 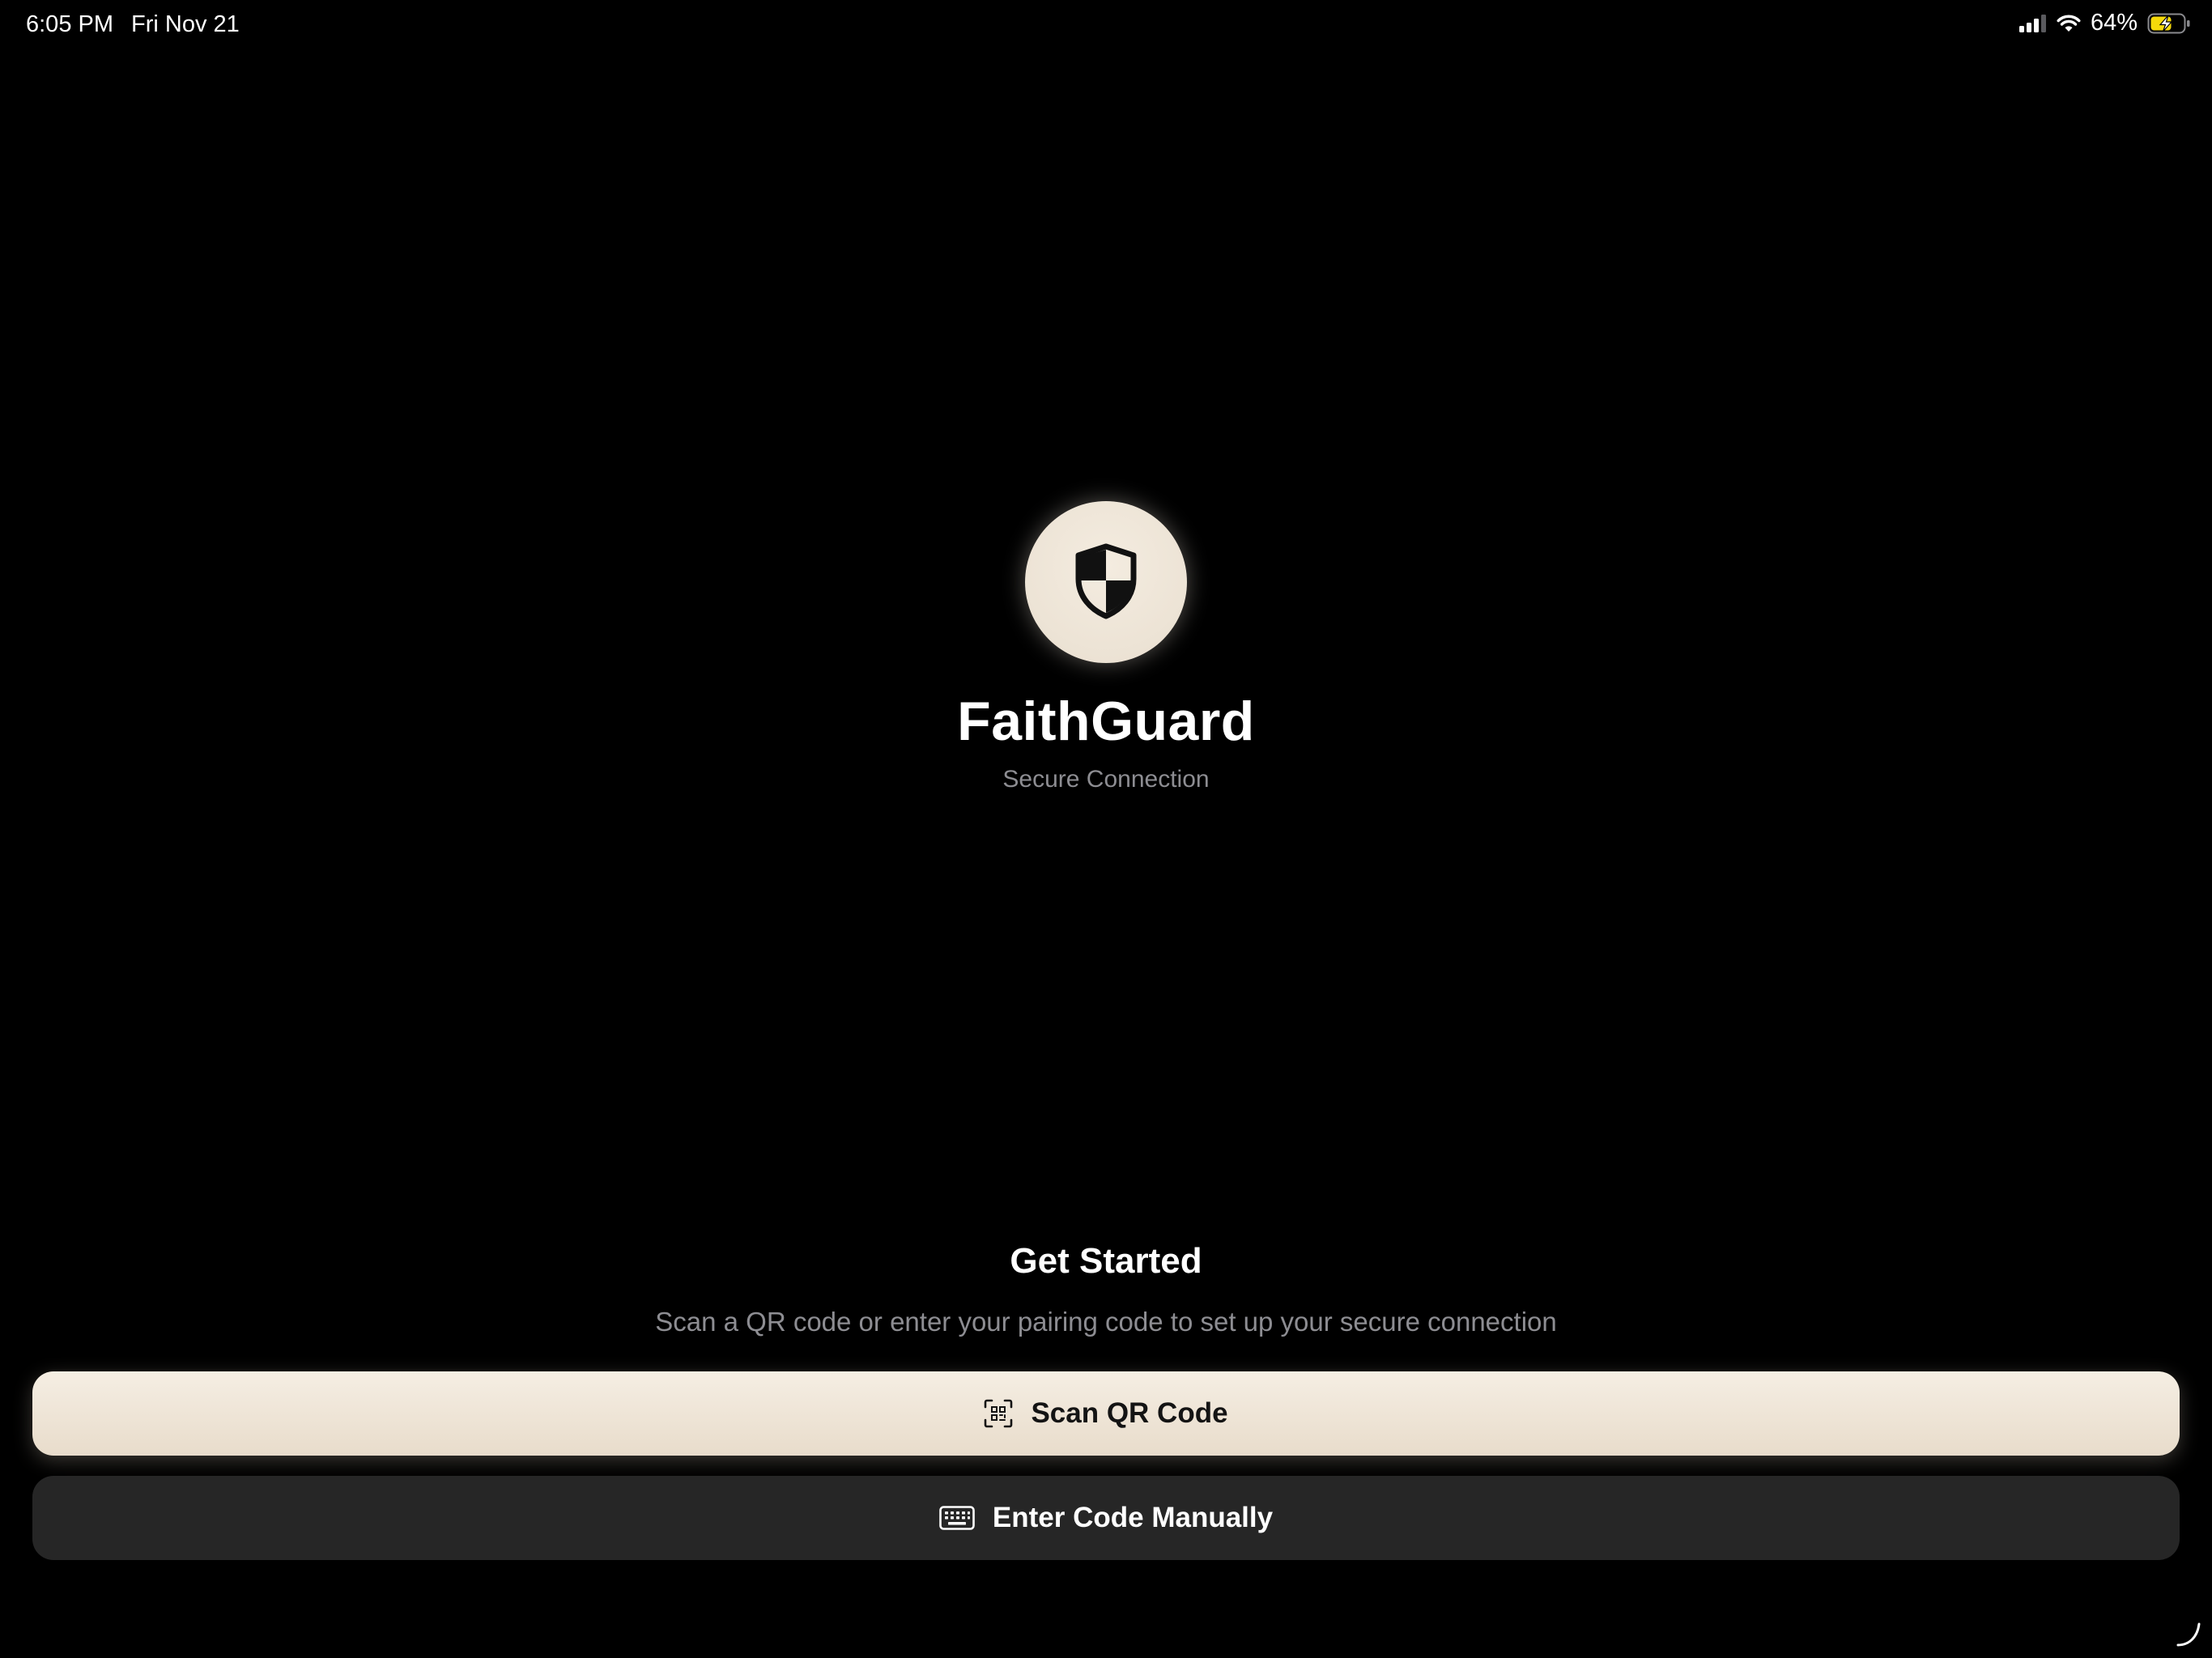 I want to click on scan-qr-code-button: Scan QR Code, so click(x=1106, y=1413).